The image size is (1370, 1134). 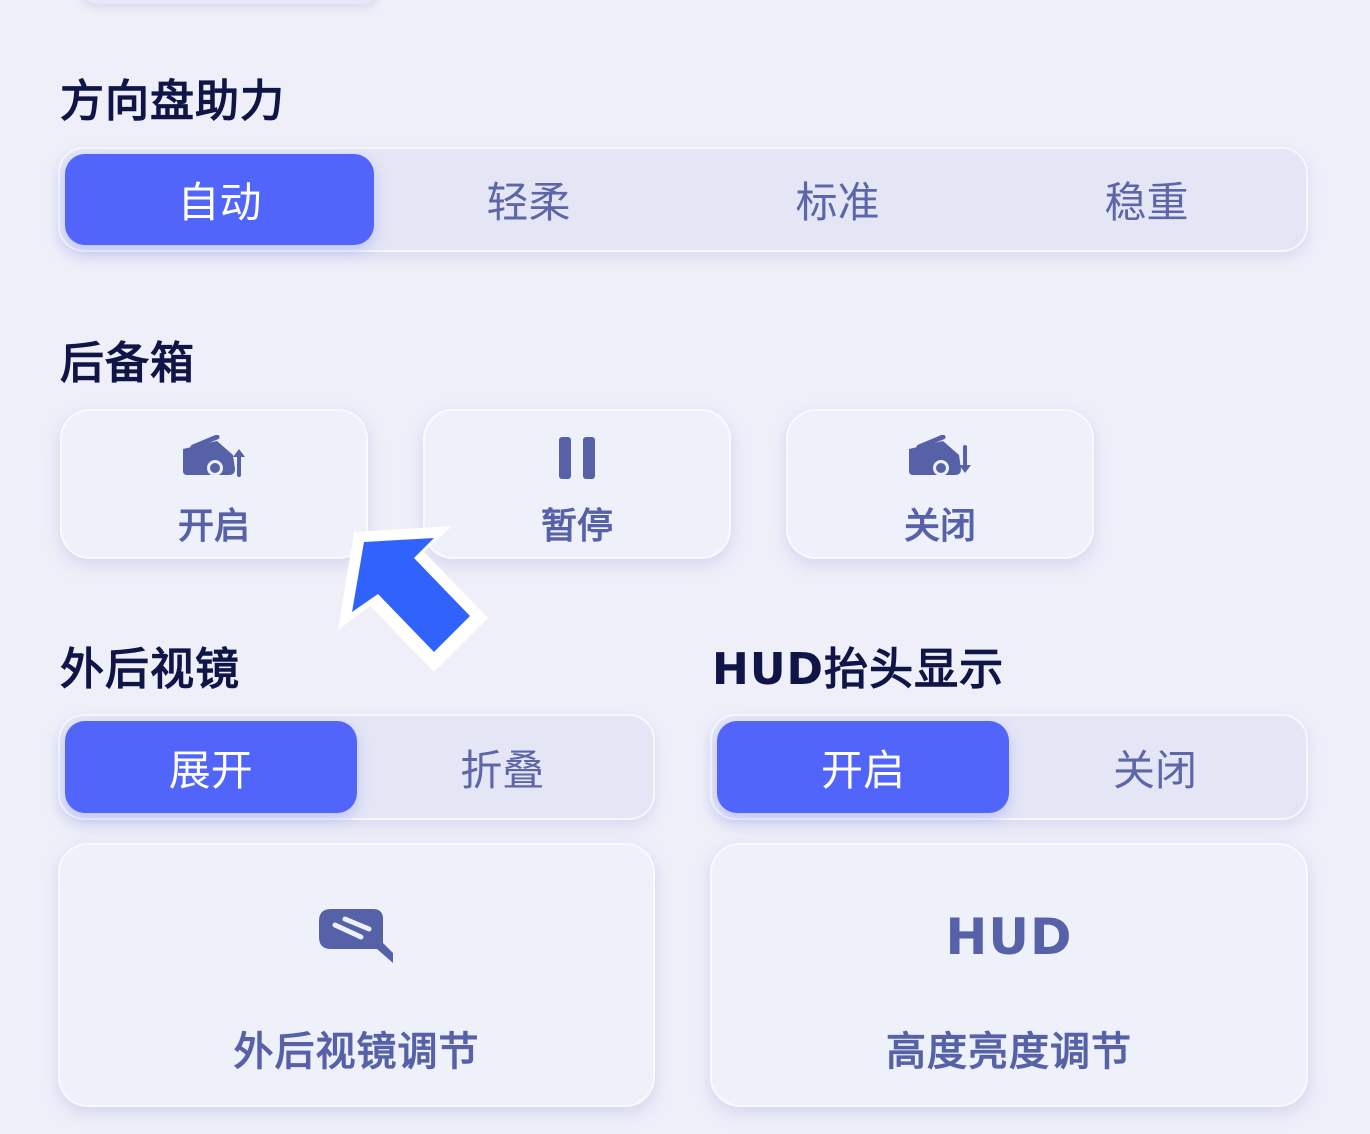 What do you see at coordinates (1009, 975) in the screenshot?
I see `hud-adjust-button: HUD 高度亮度调节` at bounding box center [1009, 975].